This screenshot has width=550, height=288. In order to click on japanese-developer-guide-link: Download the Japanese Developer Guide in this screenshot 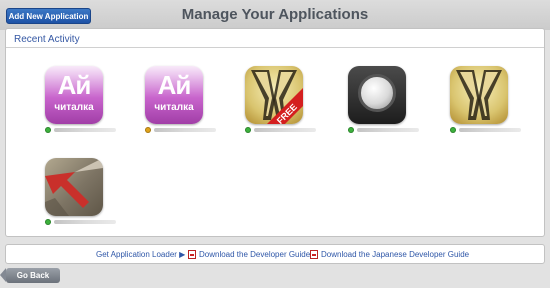, I will do `click(395, 254)`.